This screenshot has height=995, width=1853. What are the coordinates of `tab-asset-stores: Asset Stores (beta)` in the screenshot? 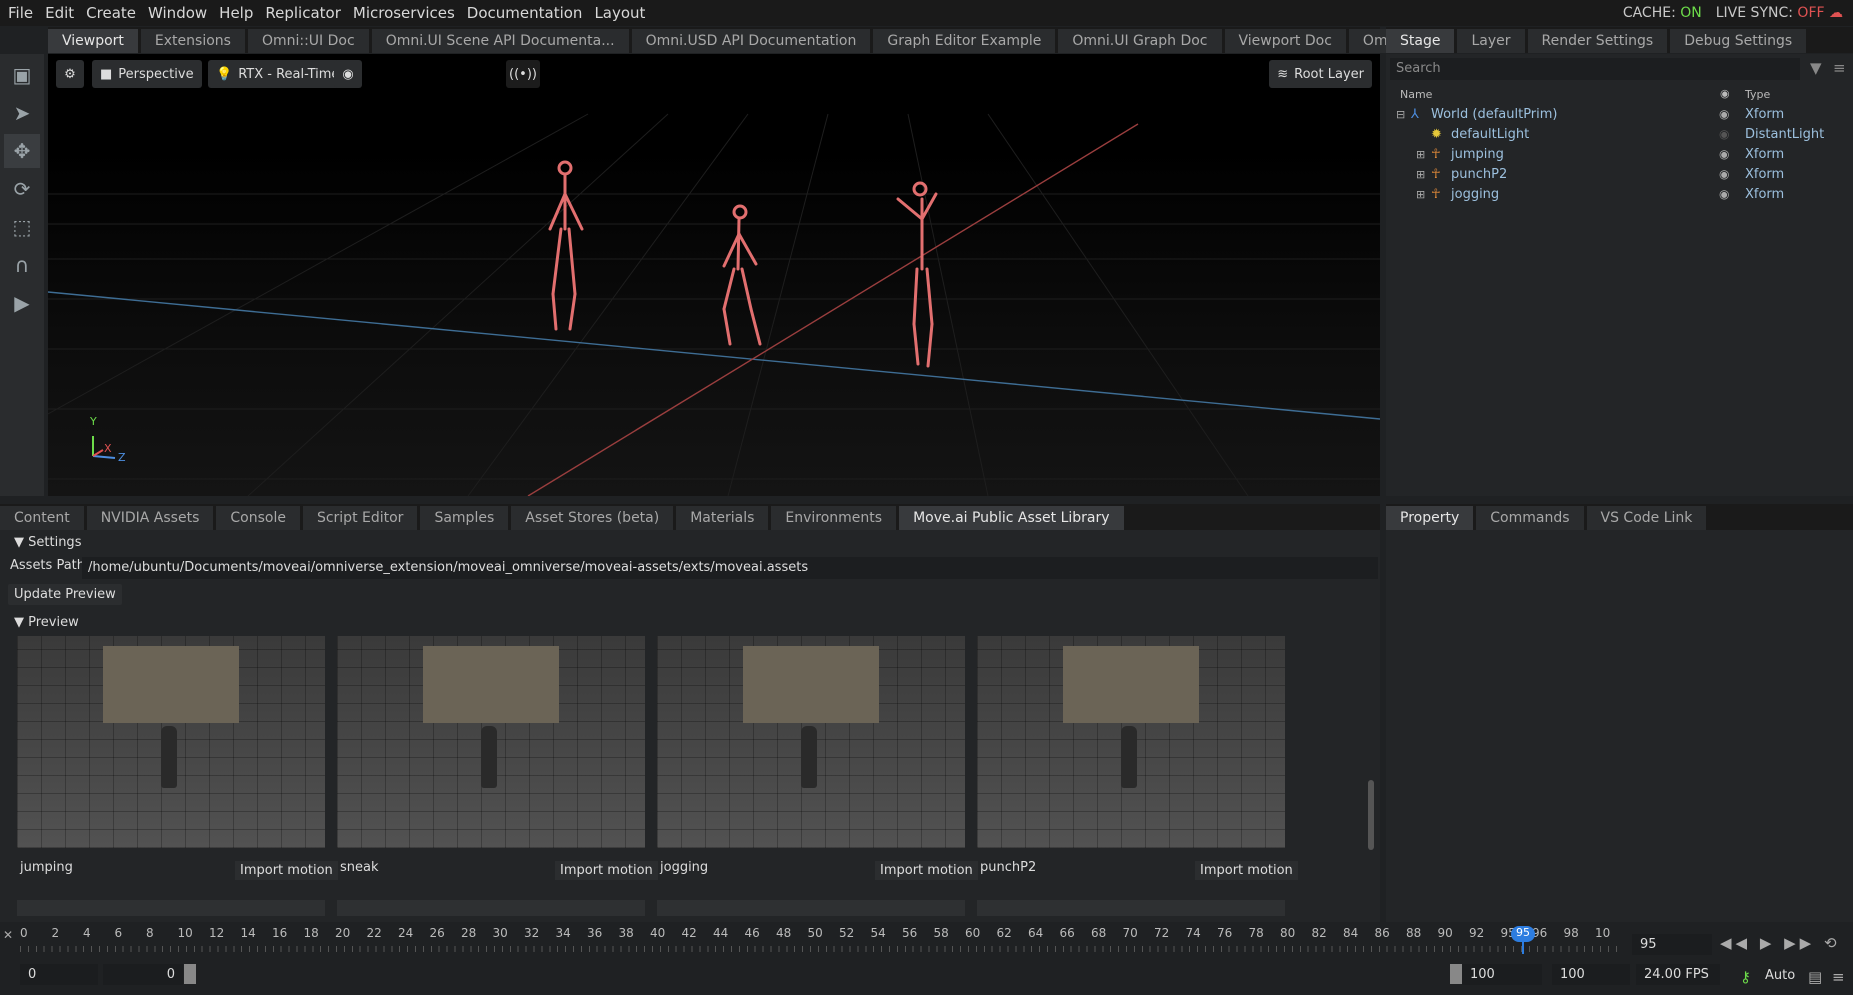 It's located at (592, 518).